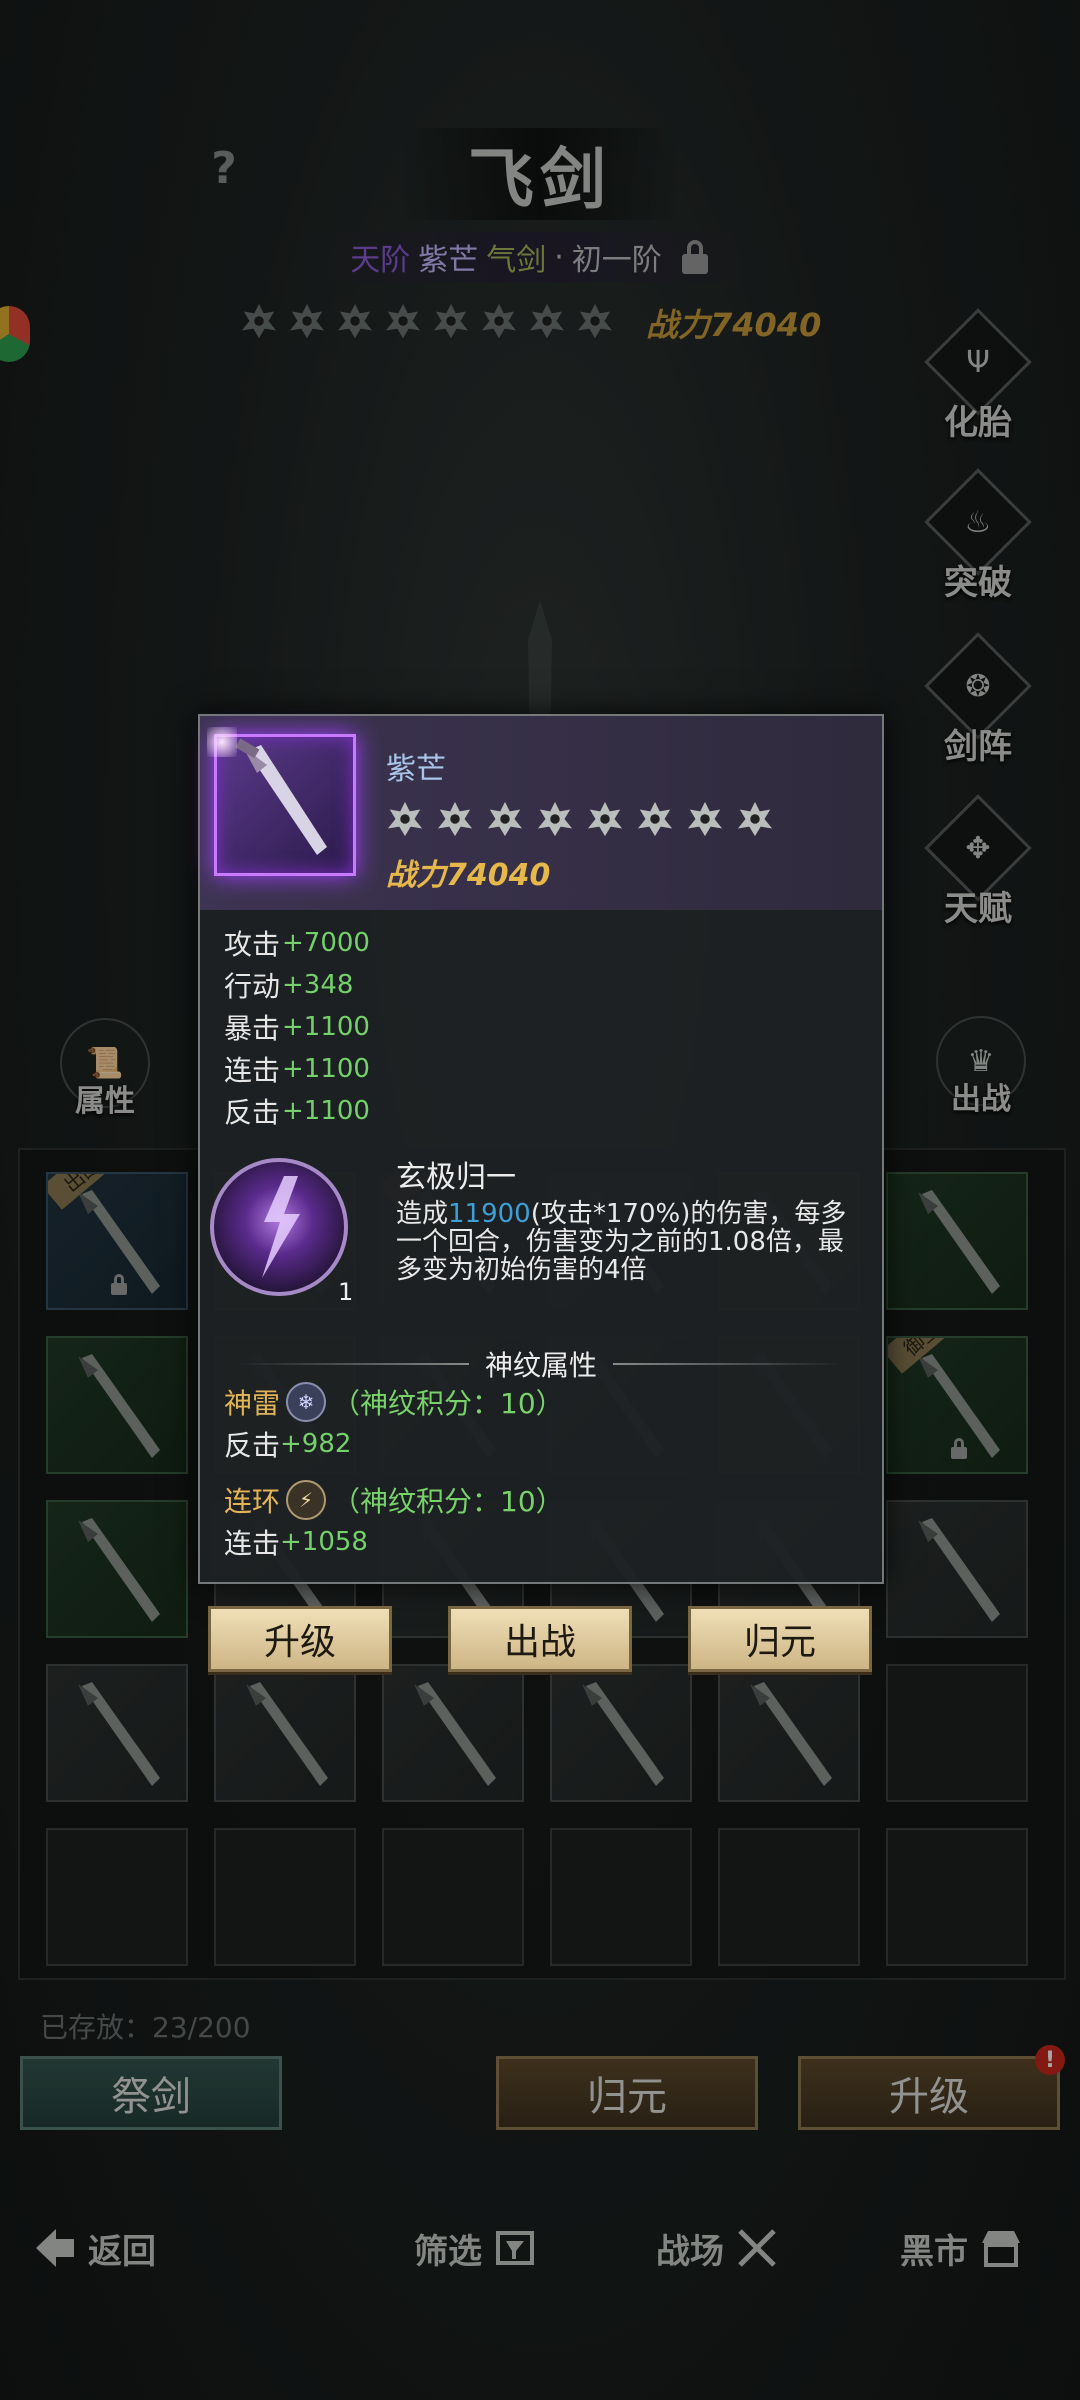 The height and width of the screenshot is (2400, 1080). I want to click on rune-thunder-stat: 反击 +982, so click(288, 1445).